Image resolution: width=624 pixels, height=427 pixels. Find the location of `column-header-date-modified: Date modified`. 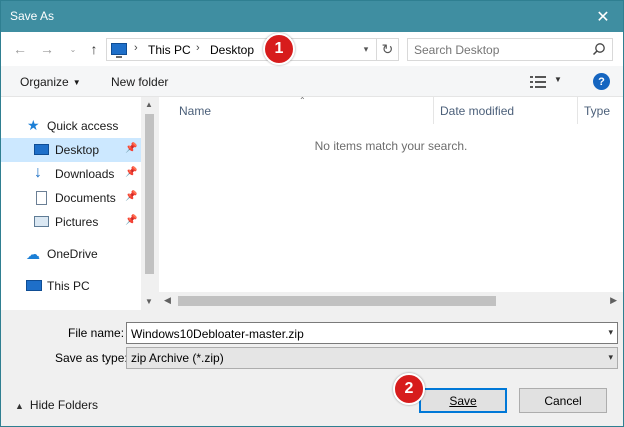

column-header-date-modified: Date modified is located at coordinates (477, 110).